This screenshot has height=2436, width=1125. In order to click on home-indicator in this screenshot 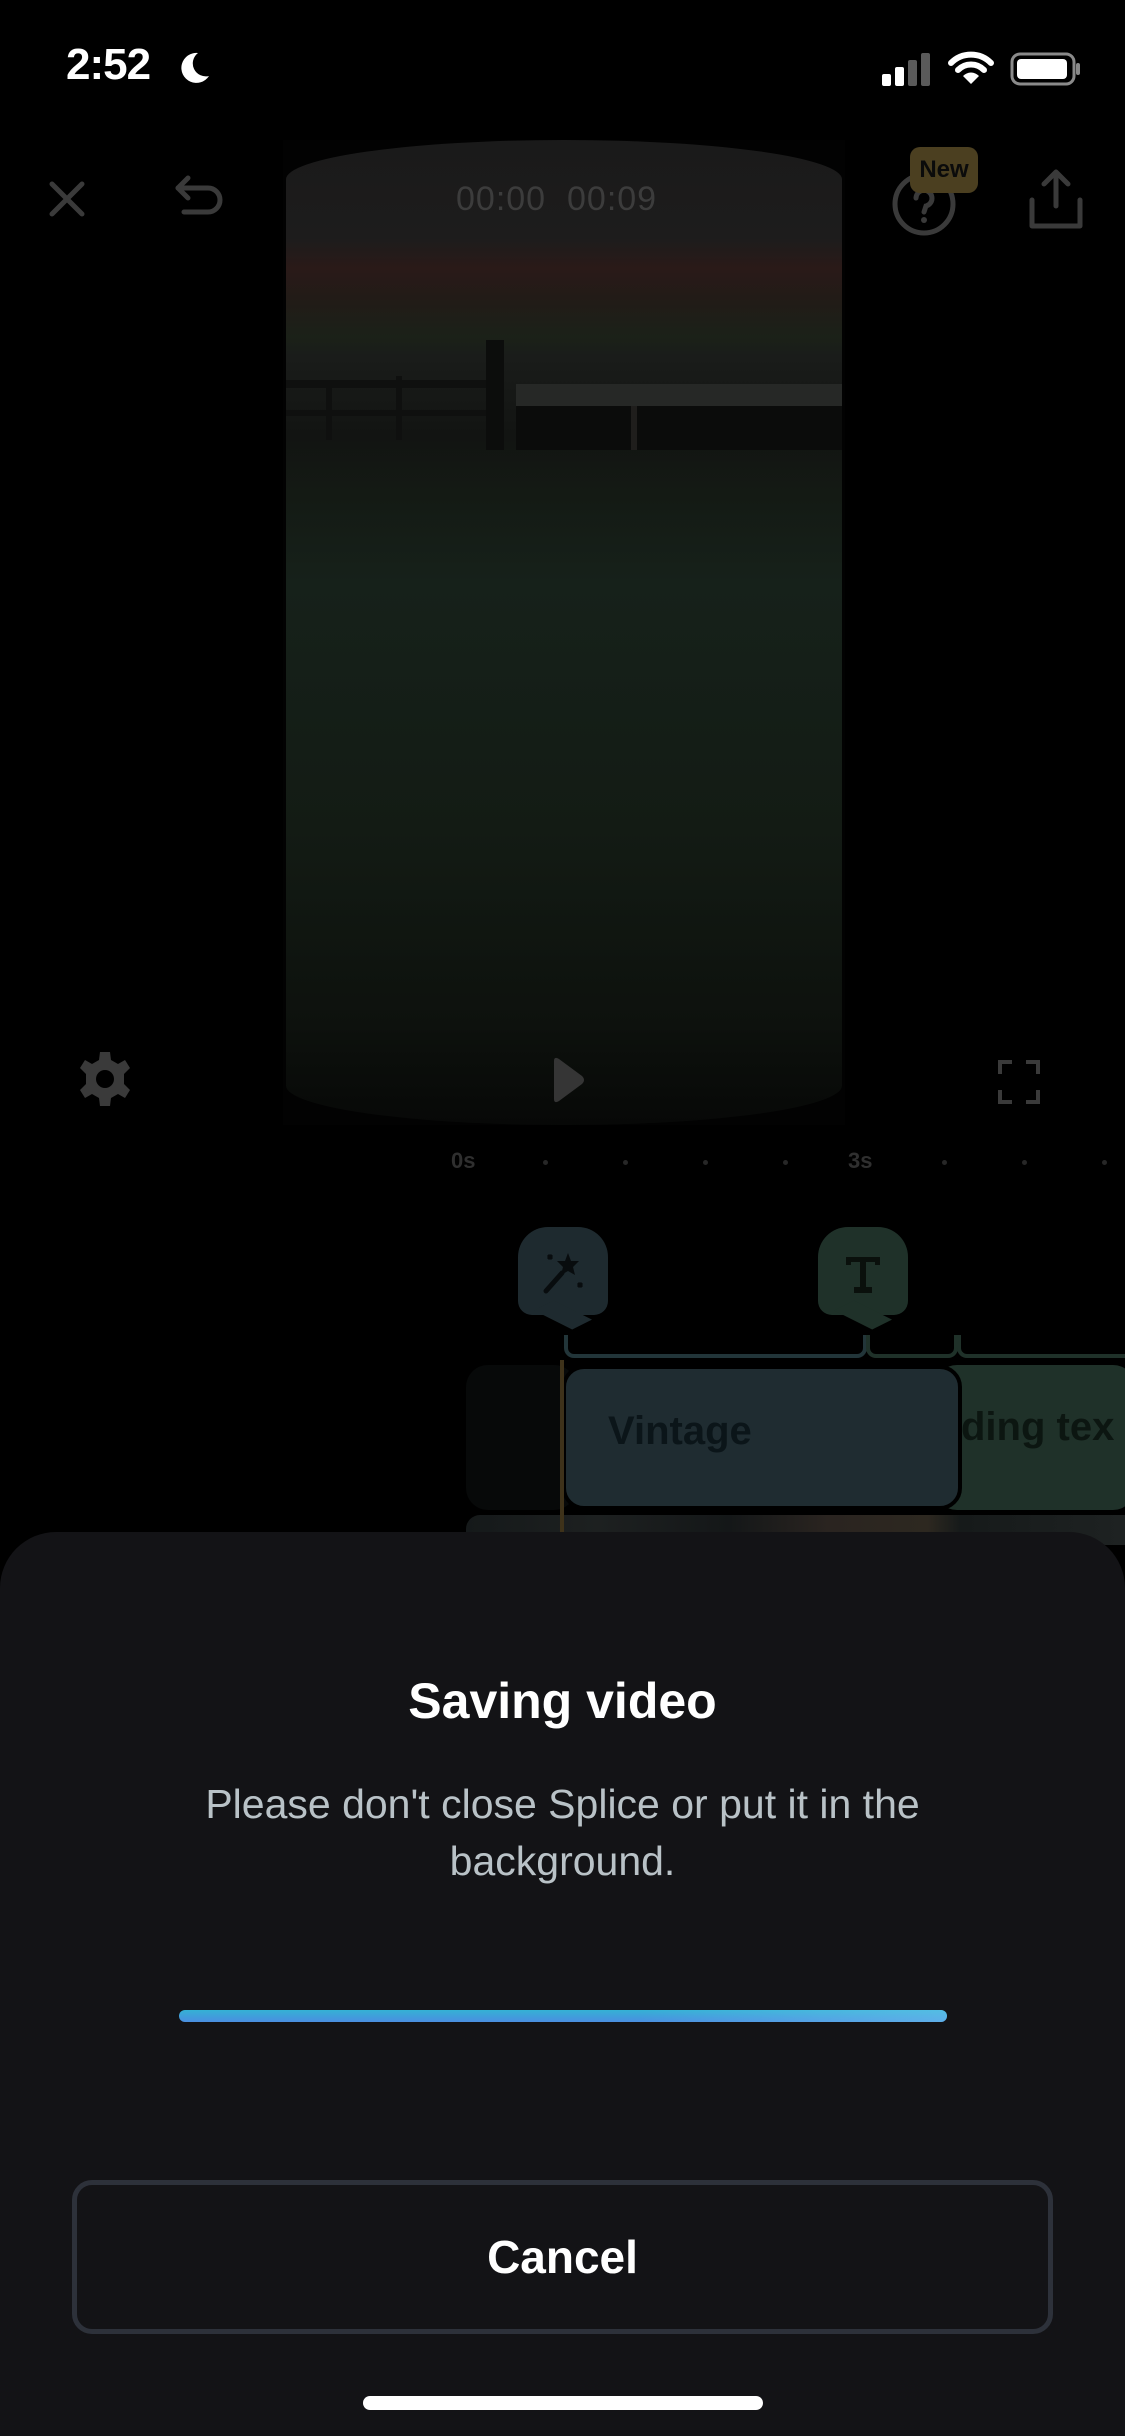, I will do `click(563, 2403)`.